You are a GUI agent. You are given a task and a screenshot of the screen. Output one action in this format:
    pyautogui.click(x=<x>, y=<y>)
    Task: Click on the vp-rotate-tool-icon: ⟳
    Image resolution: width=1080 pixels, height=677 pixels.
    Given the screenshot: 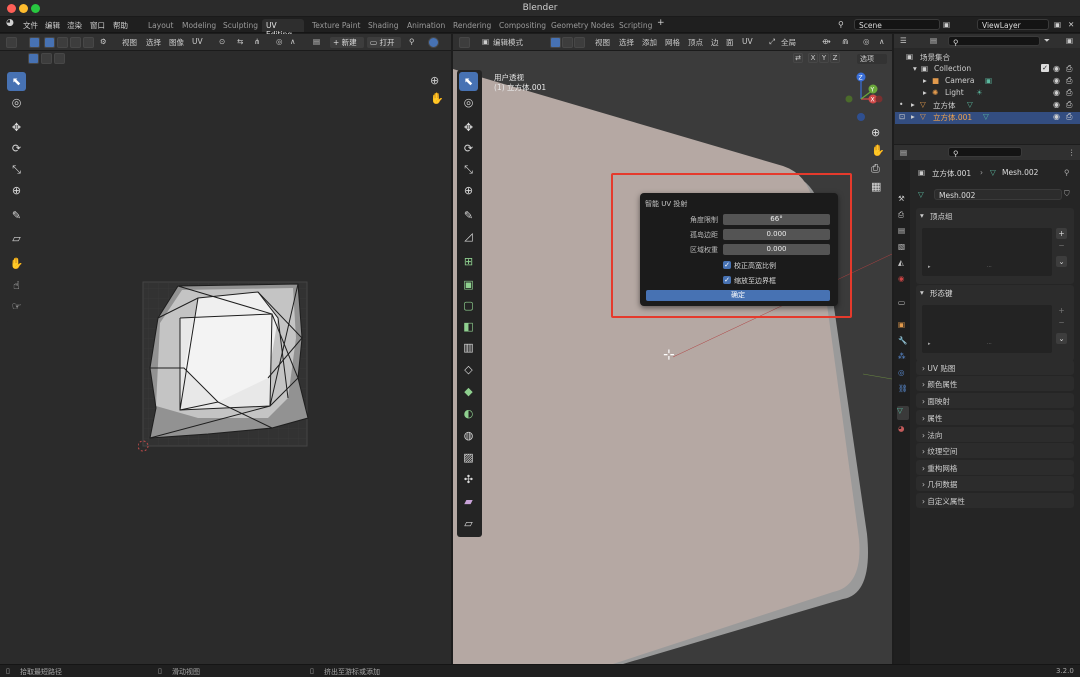 What is the action you would take?
    pyautogui.click(x=468, y=148)
    